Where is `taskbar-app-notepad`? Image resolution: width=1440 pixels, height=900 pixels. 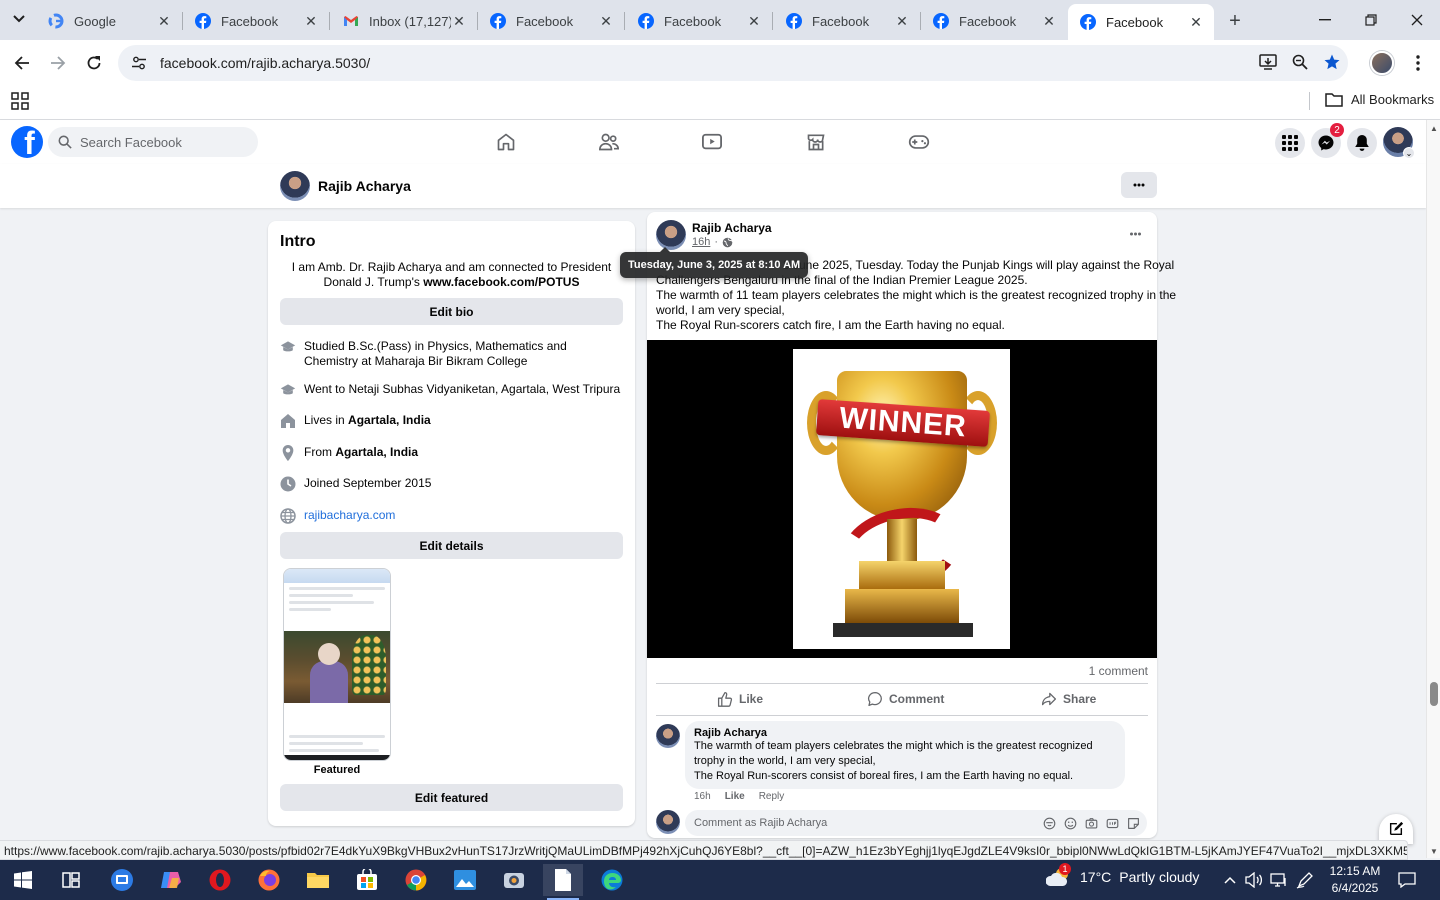 taskbar-app-notepad is located at coordinates (563, 882).